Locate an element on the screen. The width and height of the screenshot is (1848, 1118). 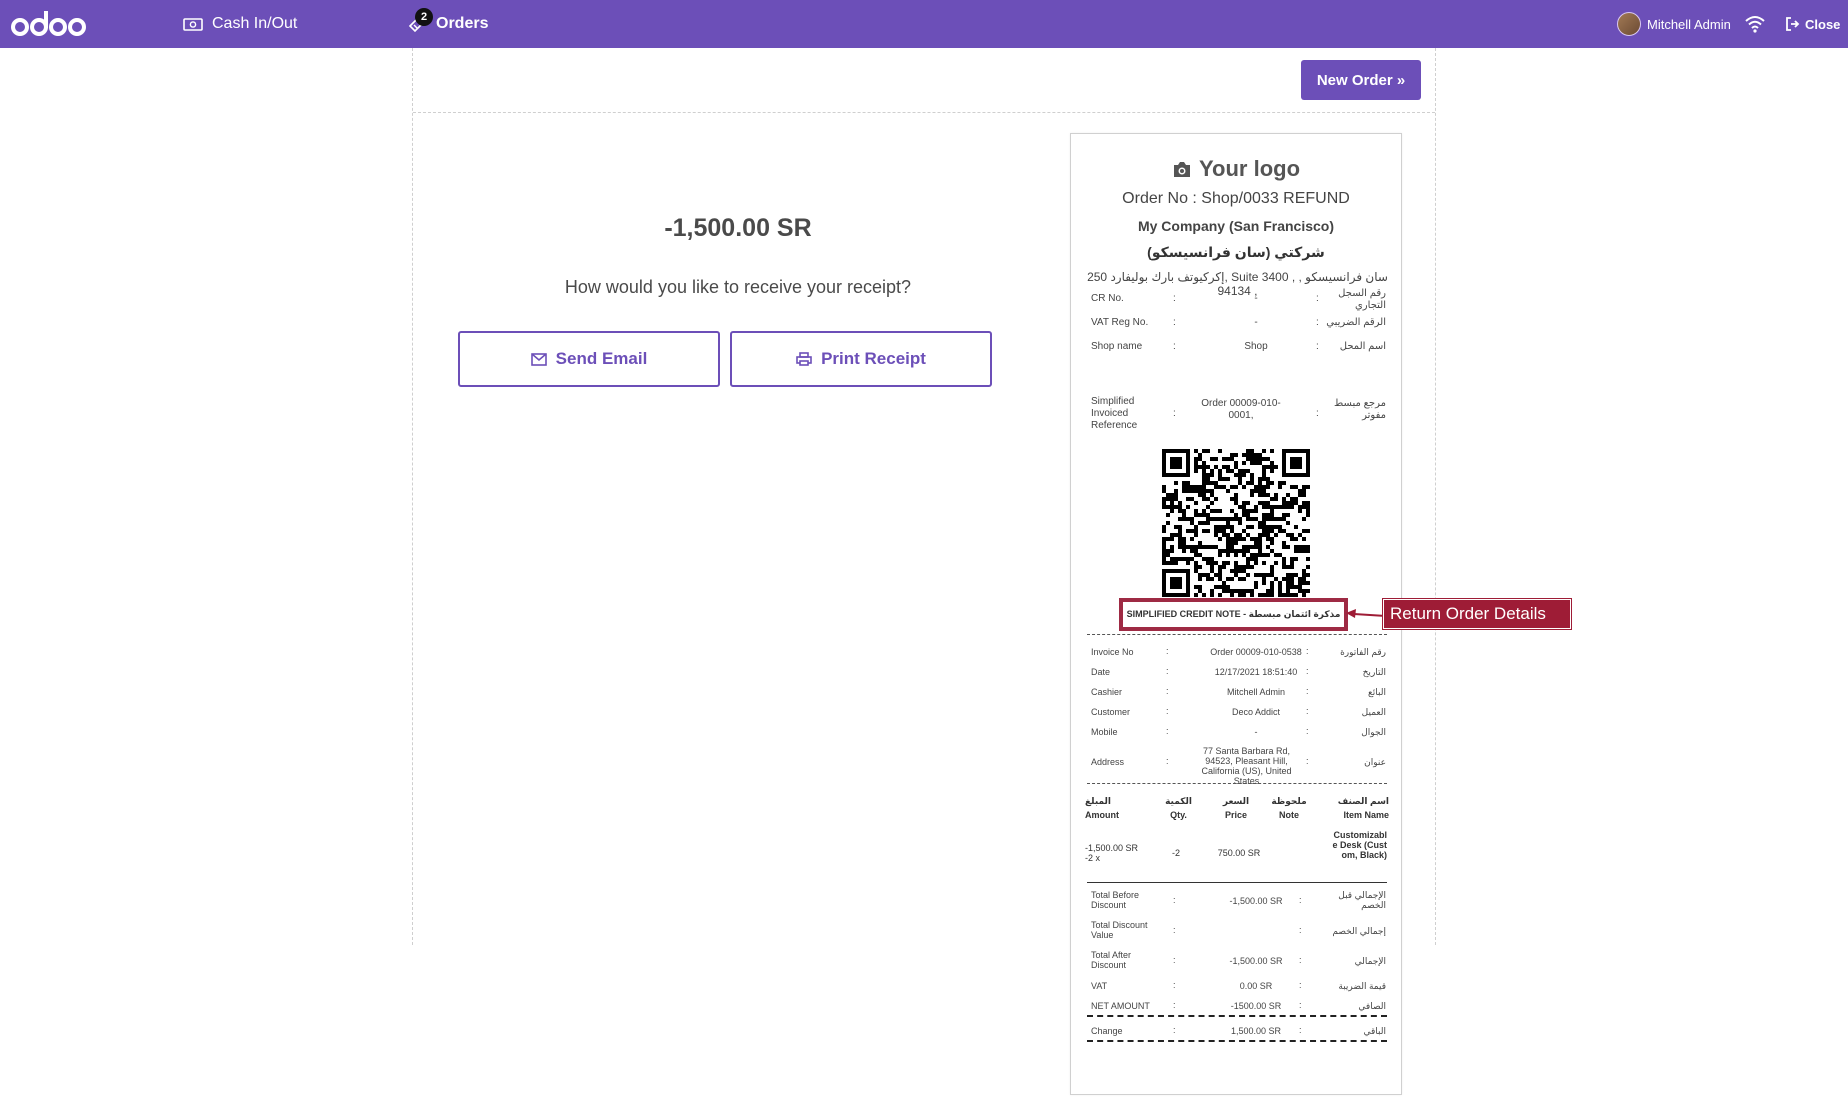
cash-in-out-label: Cash In/Out is located at coordinates (255, 23).